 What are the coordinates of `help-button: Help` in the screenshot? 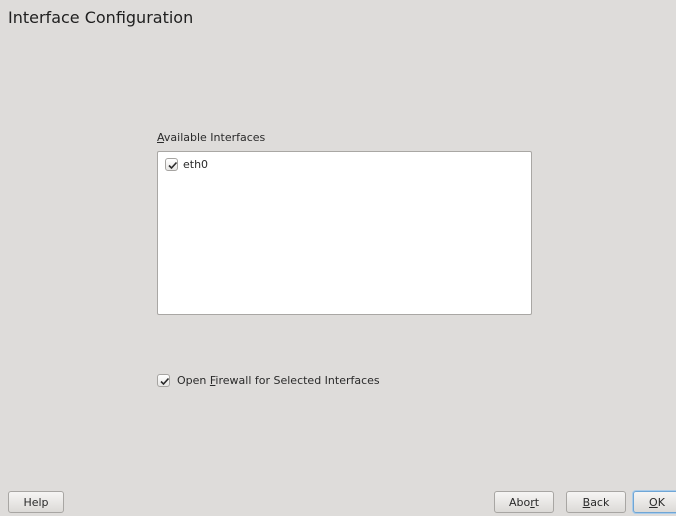 It's located at (36, 502).